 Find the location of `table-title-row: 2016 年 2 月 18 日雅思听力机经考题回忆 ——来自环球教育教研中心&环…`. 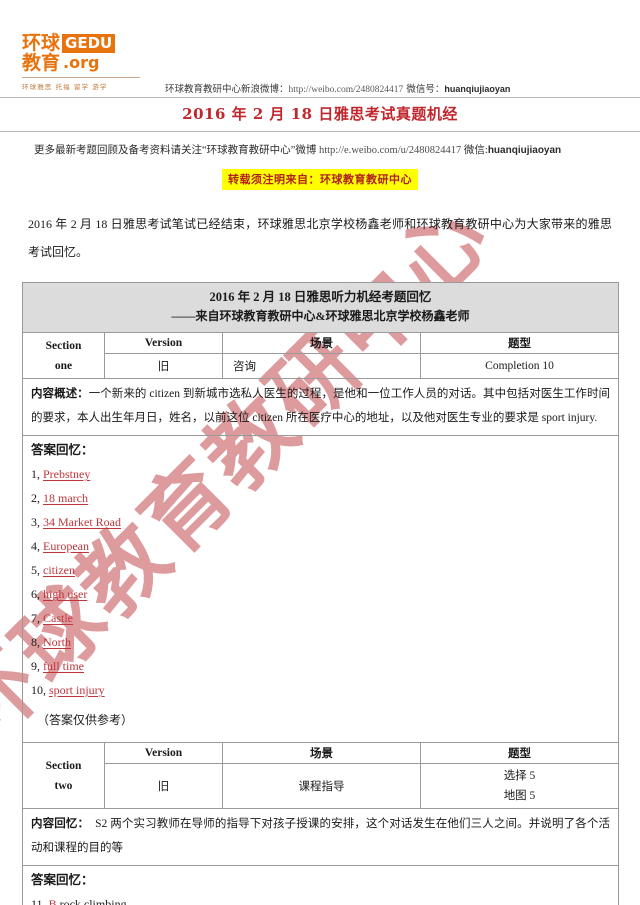

table-title-row: 2016 年 2 月 18 日雅思听力机经考题回忆 ——来自环球教育教研中心&环… is located at coordinates (320, 307).